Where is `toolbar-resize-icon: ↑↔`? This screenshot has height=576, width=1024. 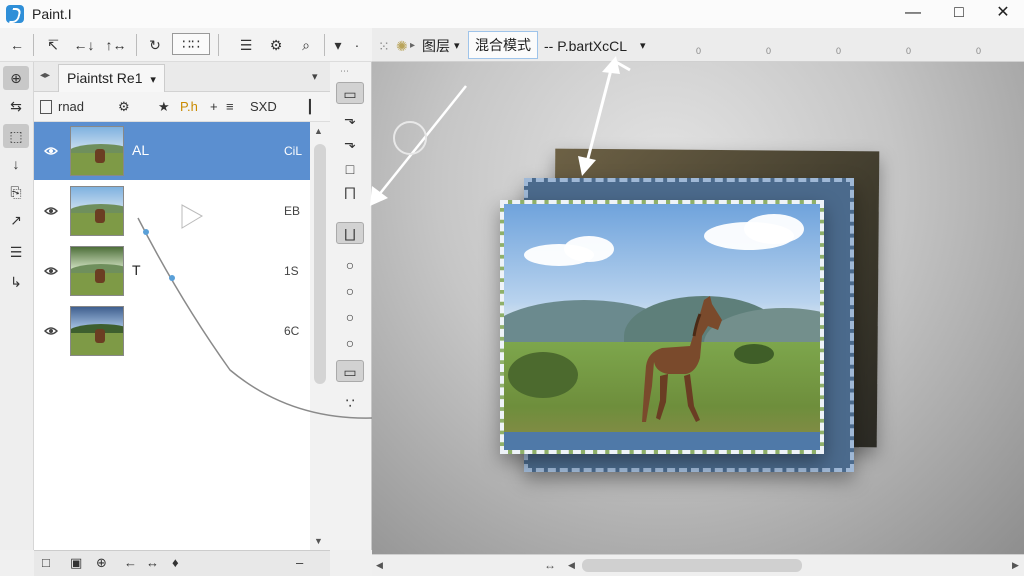
toolbar-resize-icon: ↑↔ is located at coordinates (116, 45).